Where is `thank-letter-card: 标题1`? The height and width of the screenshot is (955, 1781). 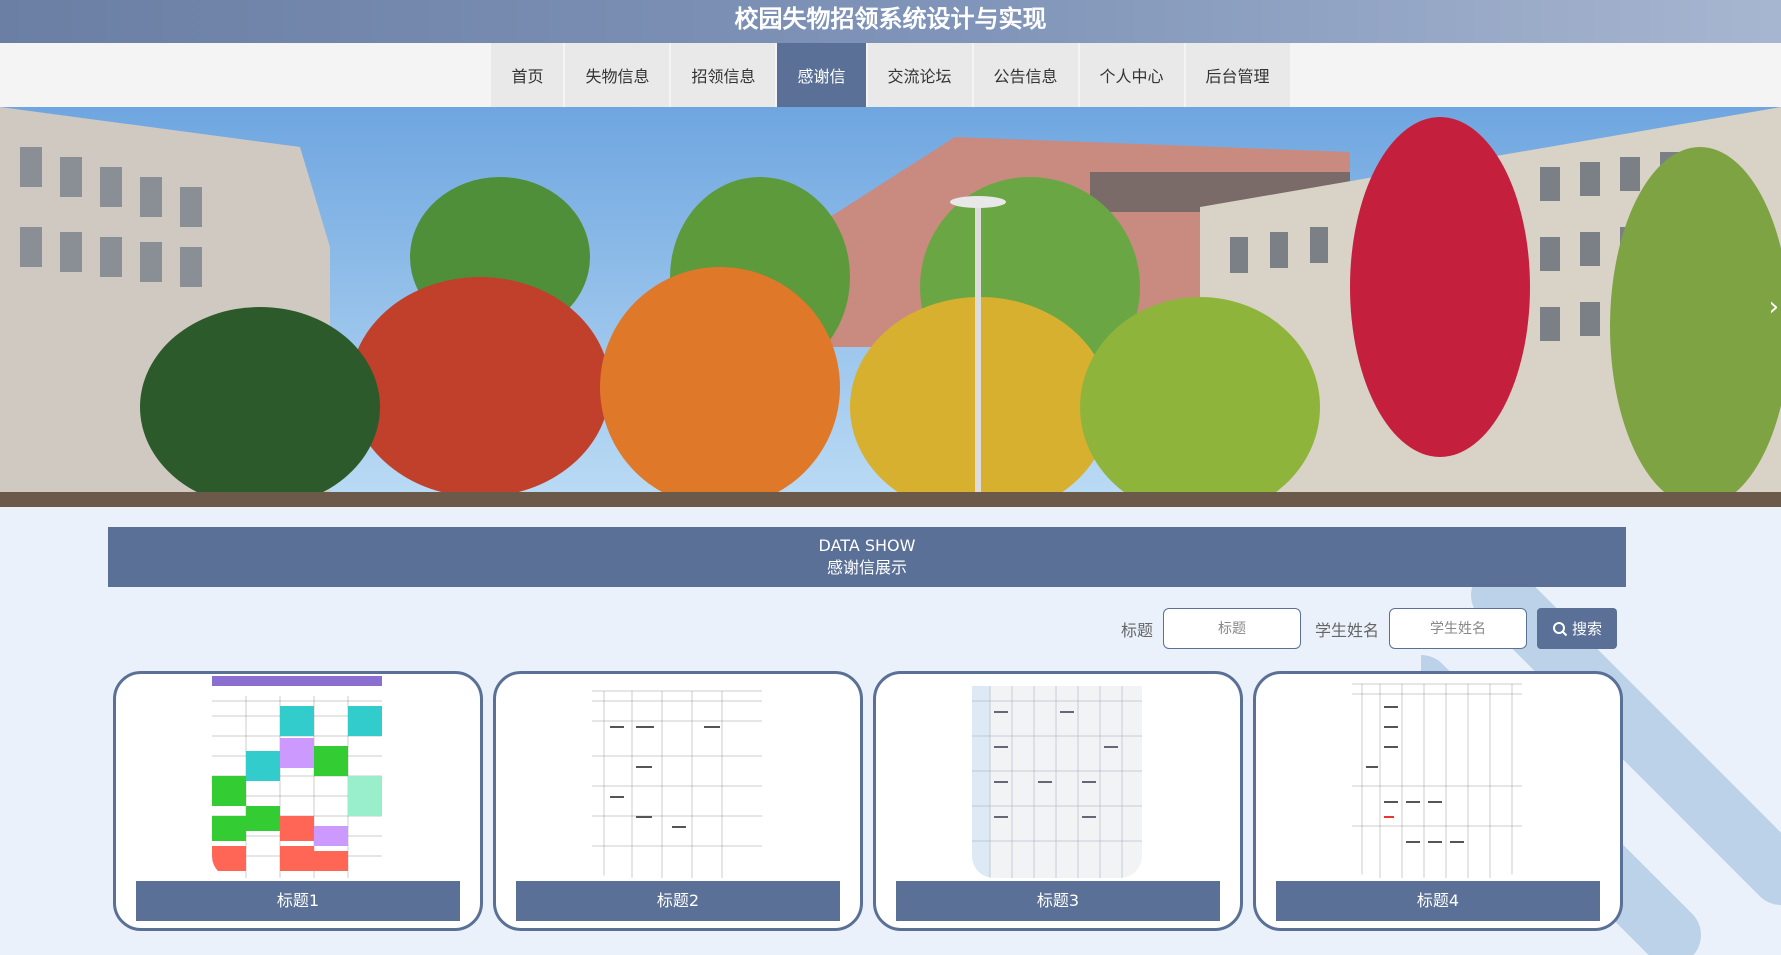 thank-letter-card: 标题1 is located at coordinates (298, 801).